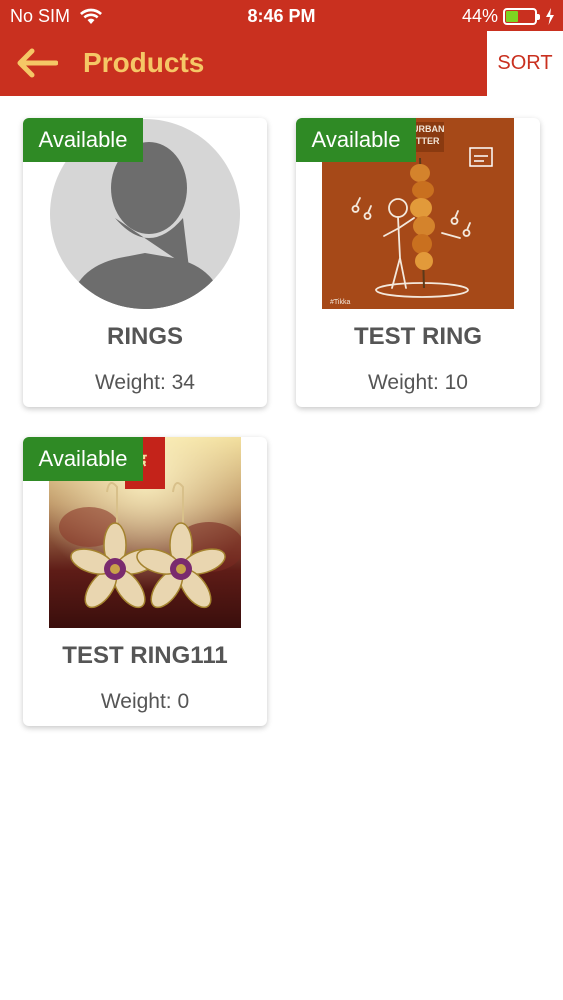 This screenshot has width=563, height=1000. I want to click on product-name: TEST RING111, so click(145, 655).